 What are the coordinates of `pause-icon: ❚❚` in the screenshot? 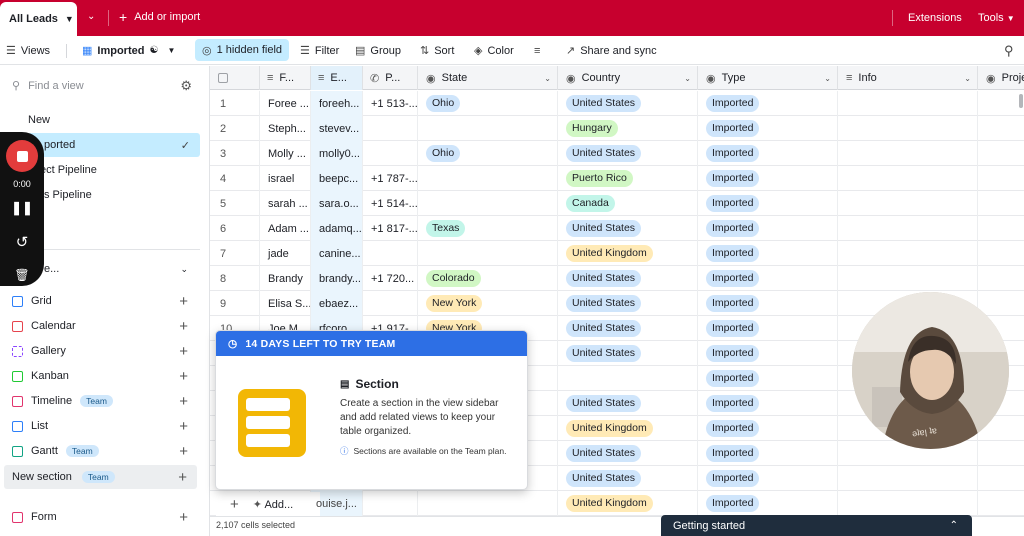 It's located at (22, 208).